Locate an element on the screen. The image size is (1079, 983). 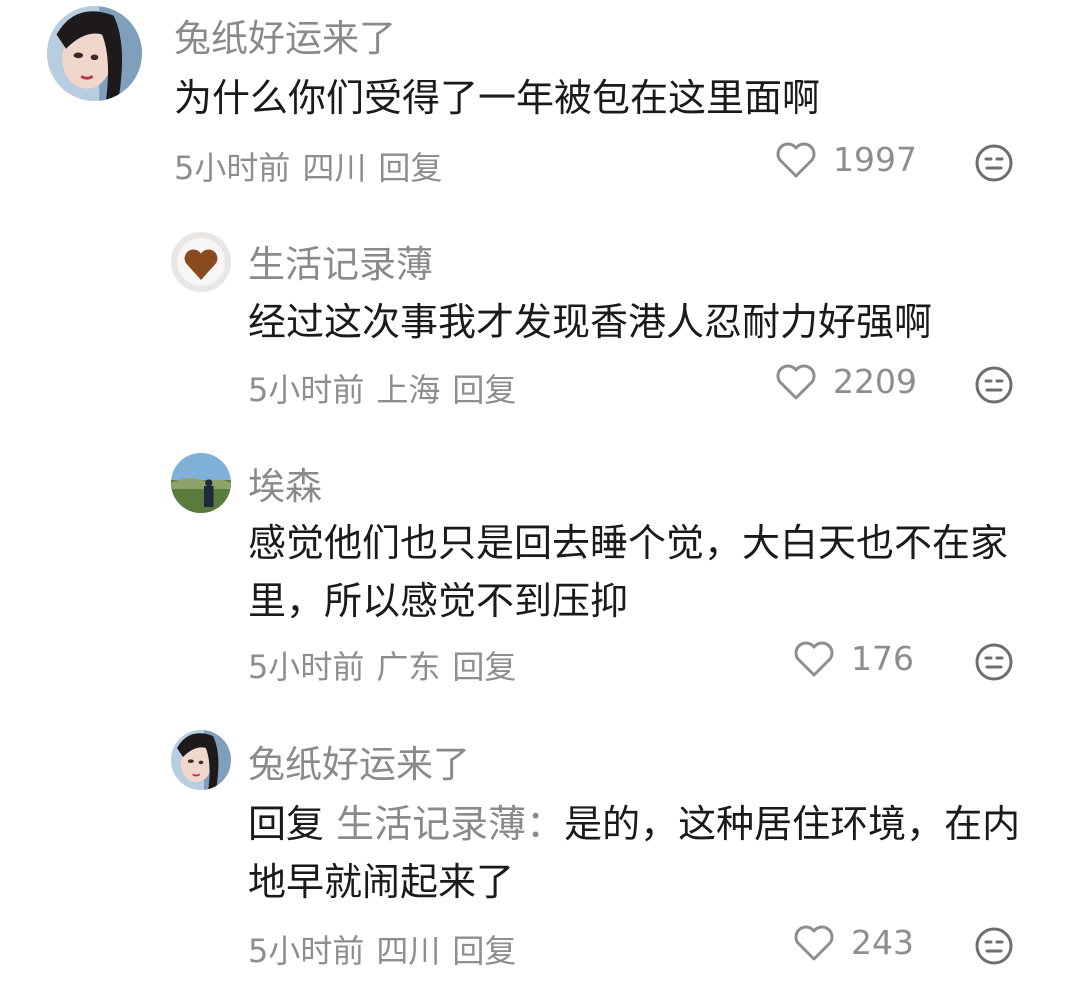
like-button: 243 is located at coordinates (853, 942).